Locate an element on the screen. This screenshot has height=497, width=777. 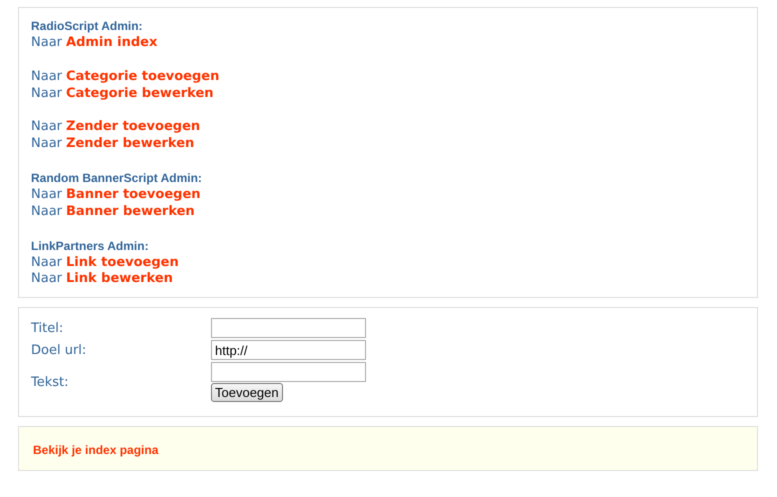
section-heading: LinkPartners Admin: is located at coordinates (90, 246).